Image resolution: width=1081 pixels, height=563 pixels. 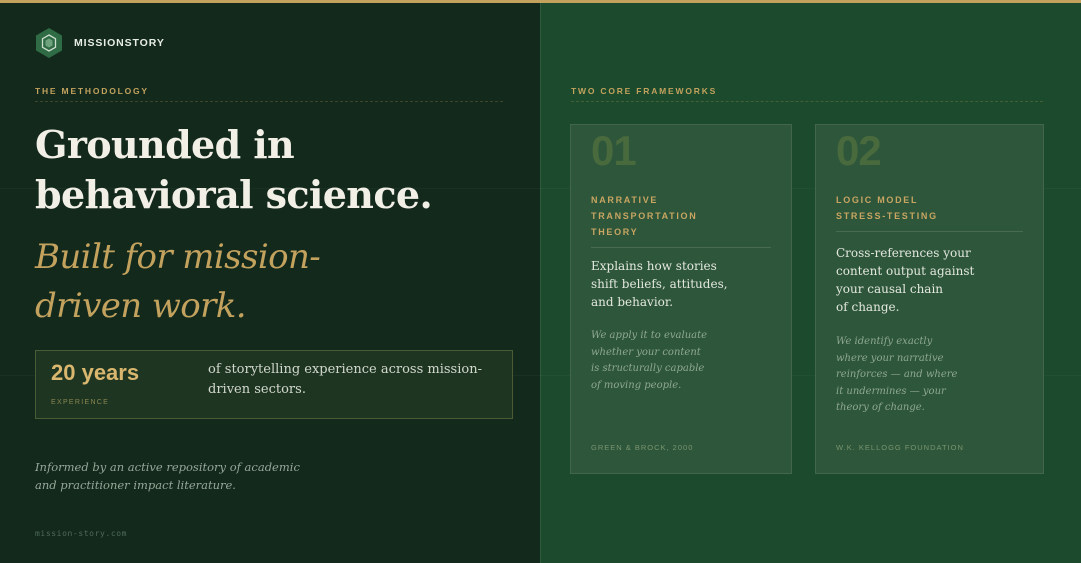 I want to click on headline-line: Grounded in, so click(x=165, y=144).